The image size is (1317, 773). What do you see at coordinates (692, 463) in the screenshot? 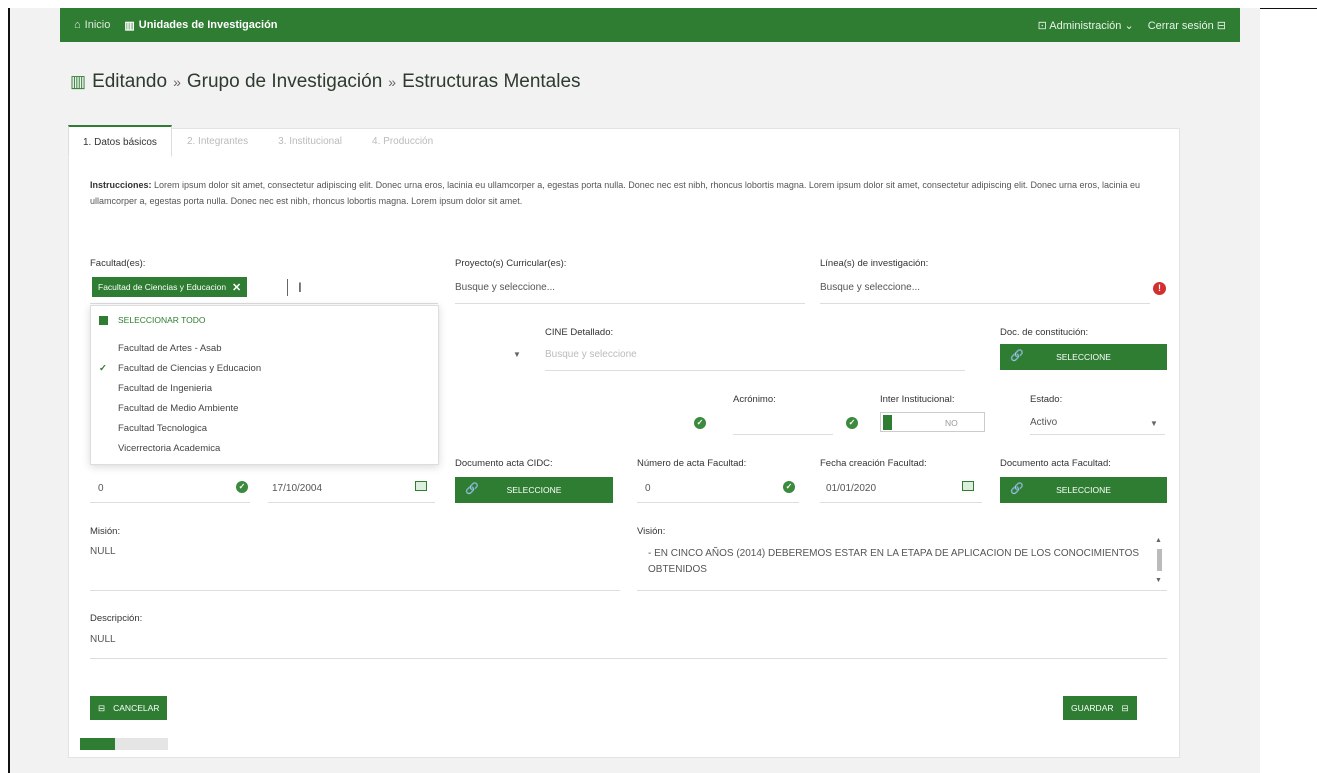
I see `numero-facultad-label: Número de acta Facultad:` at bounding box center [692, 463].